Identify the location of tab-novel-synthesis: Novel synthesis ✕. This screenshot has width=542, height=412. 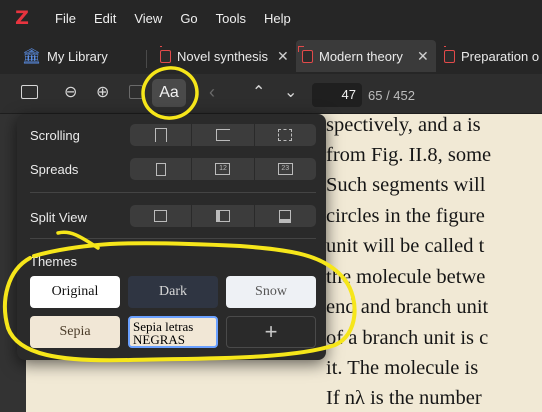
(226, 56).